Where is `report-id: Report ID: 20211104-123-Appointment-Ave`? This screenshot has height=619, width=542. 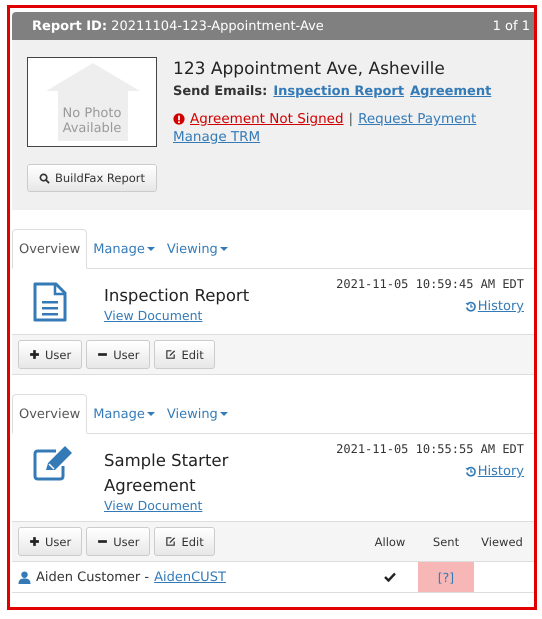 report-id: Report ID: 20211104-123-Appointment-Ave is located at coordinates (178, 26).